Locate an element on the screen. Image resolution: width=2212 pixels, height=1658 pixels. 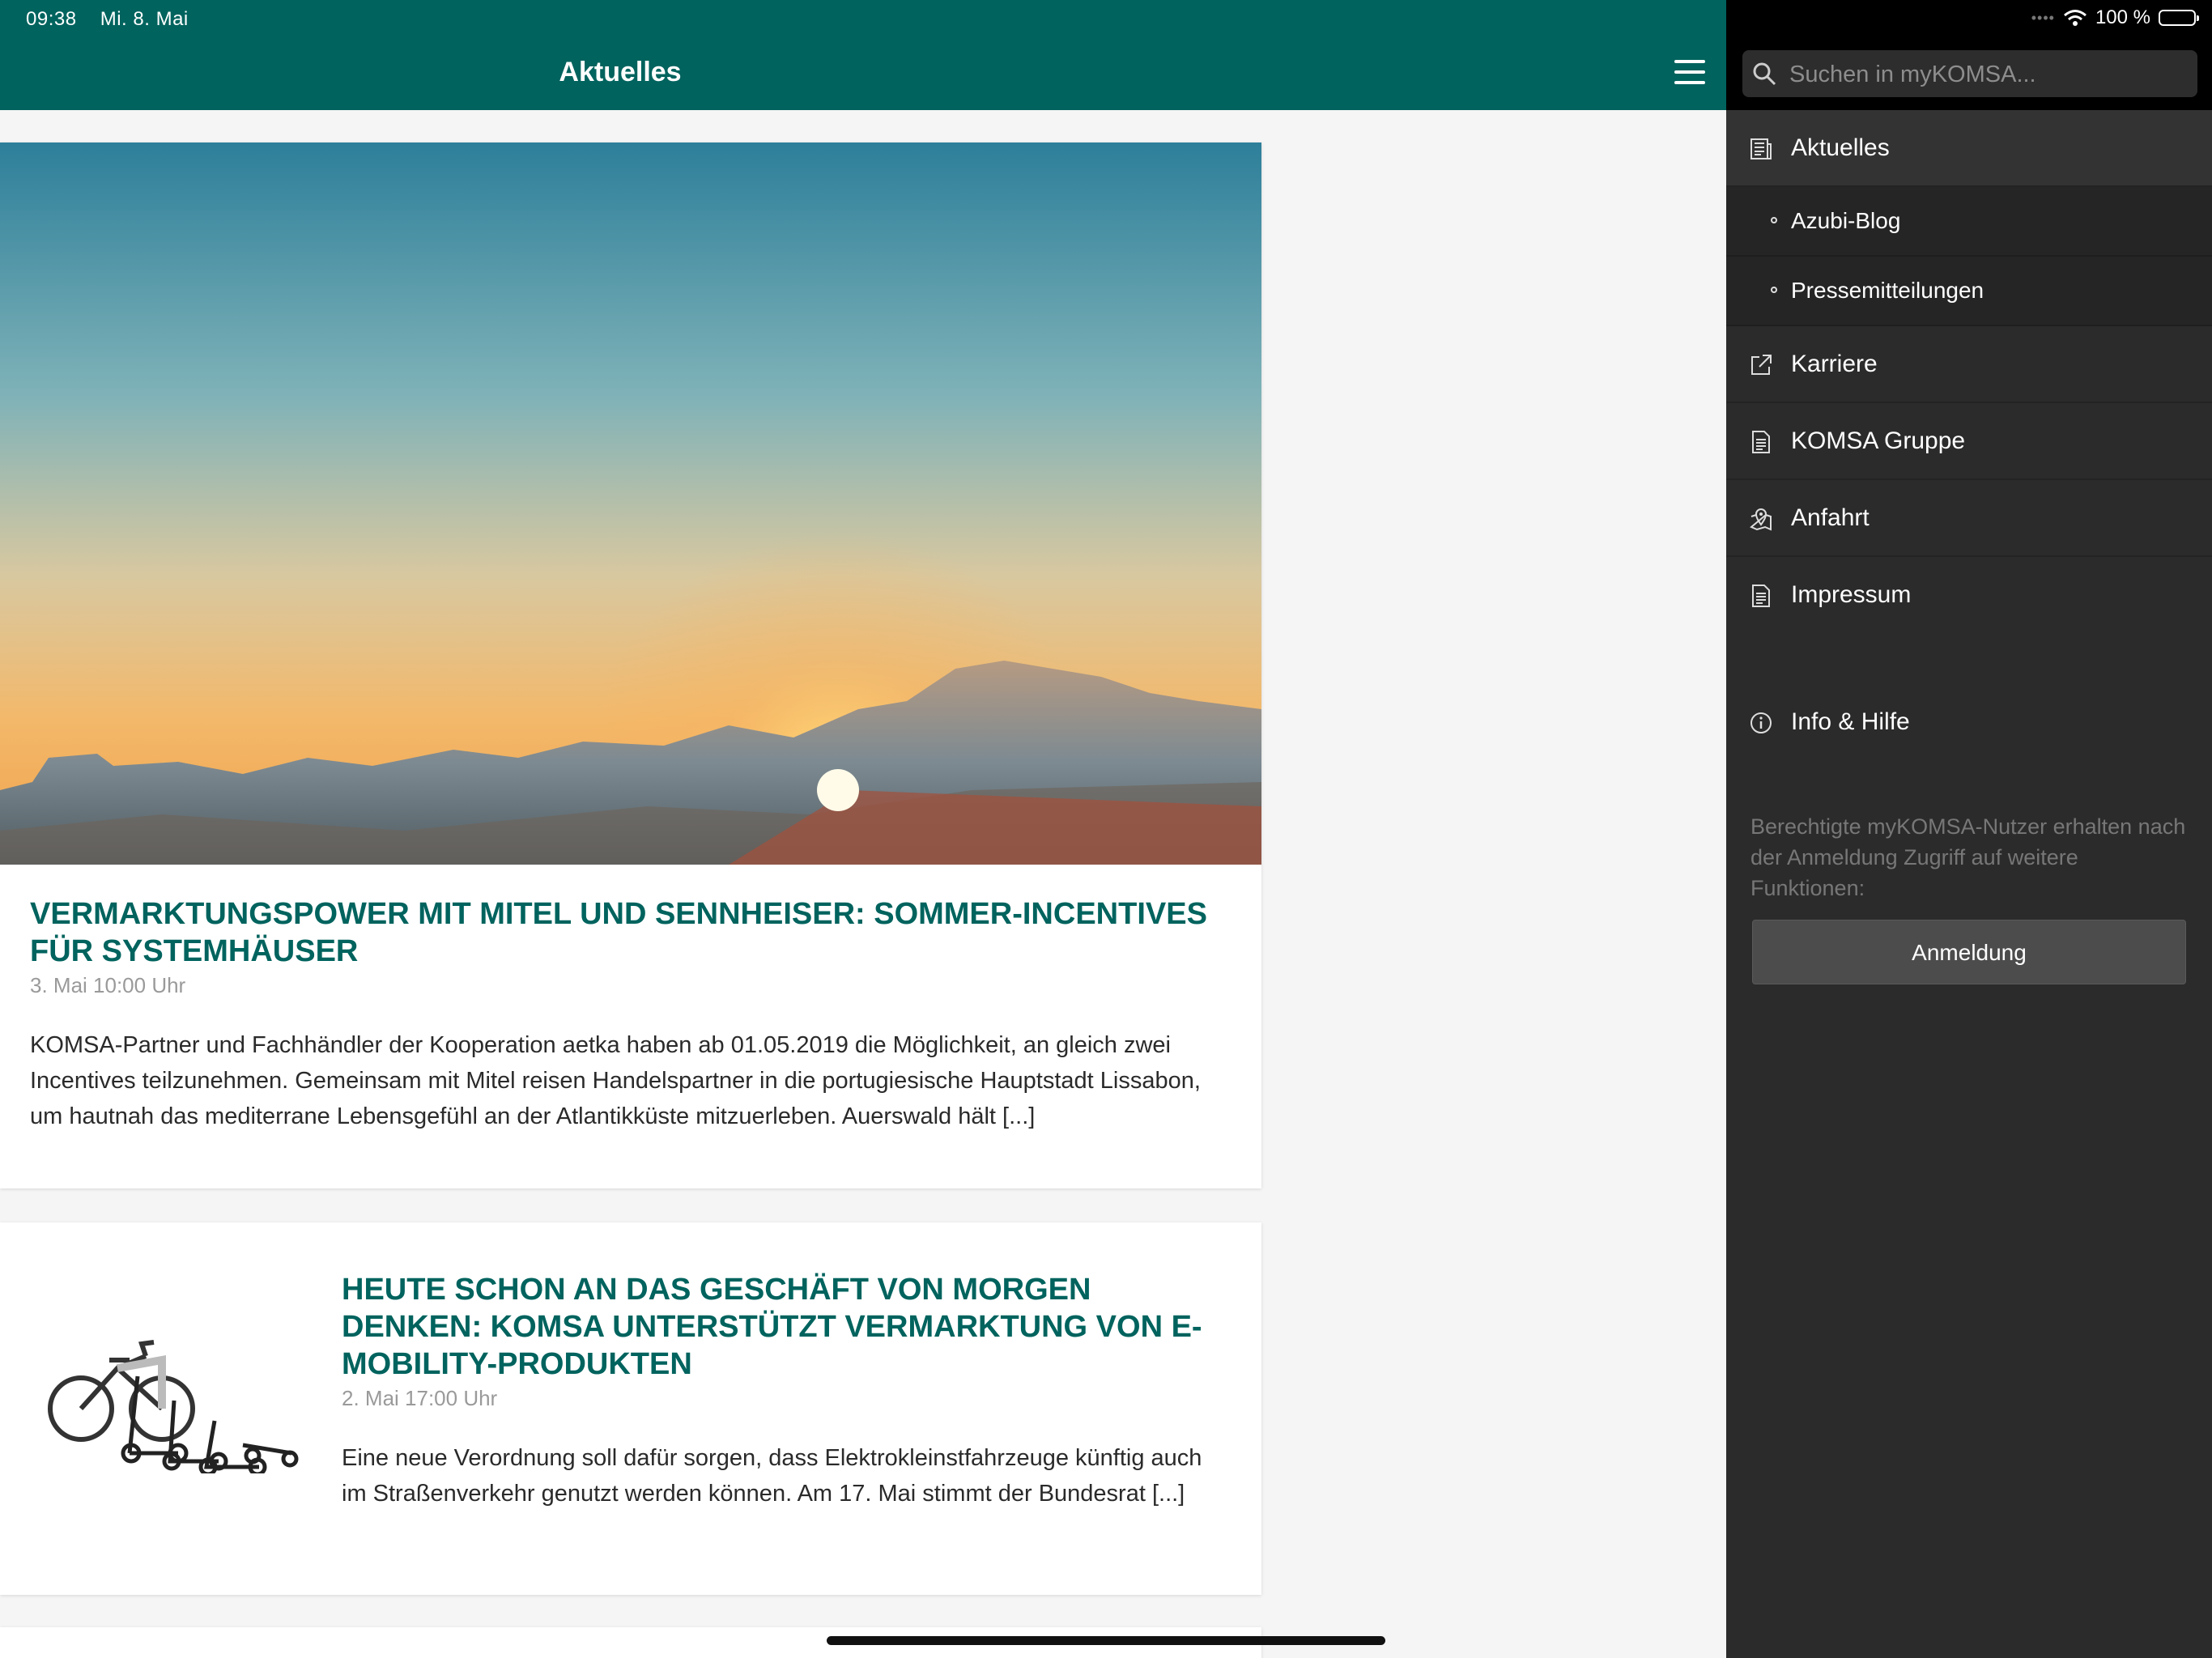
sidebar-item-label: KOMSA Gruppe is located at coordinates (1879, 440).